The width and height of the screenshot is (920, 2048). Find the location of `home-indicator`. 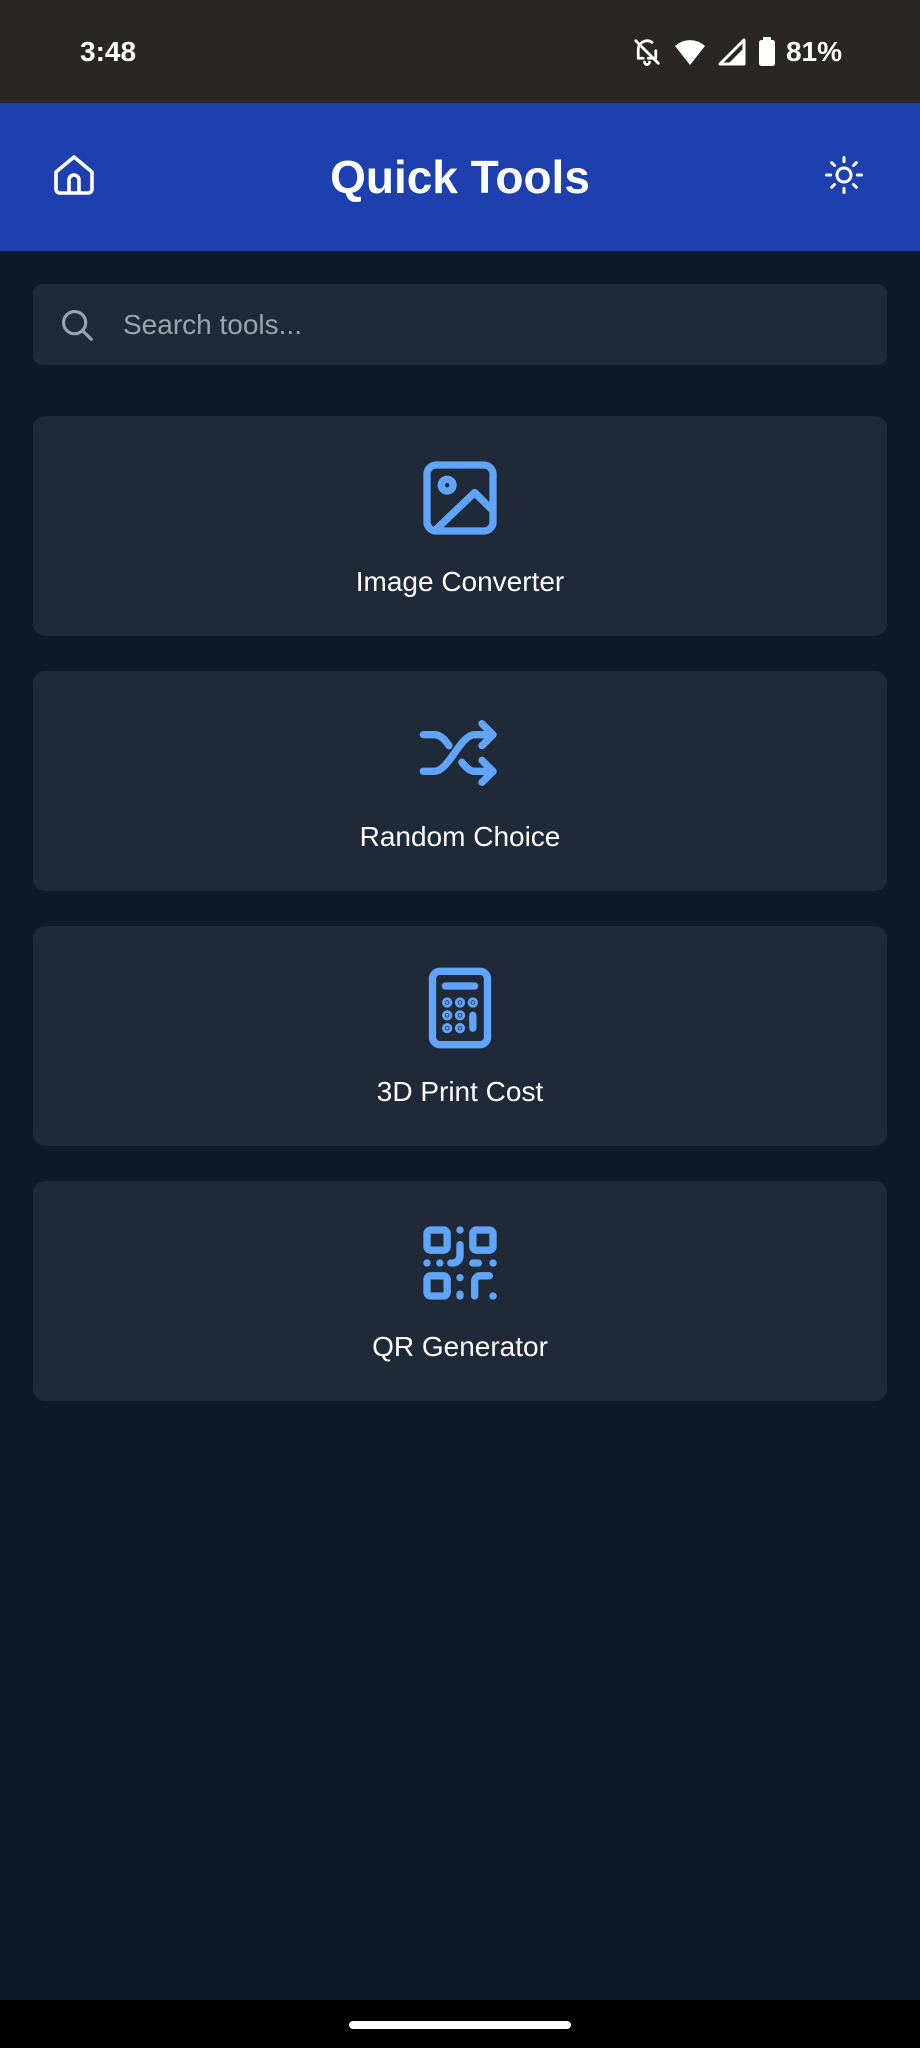

home-indicator is located at coordinates (460, 2025).